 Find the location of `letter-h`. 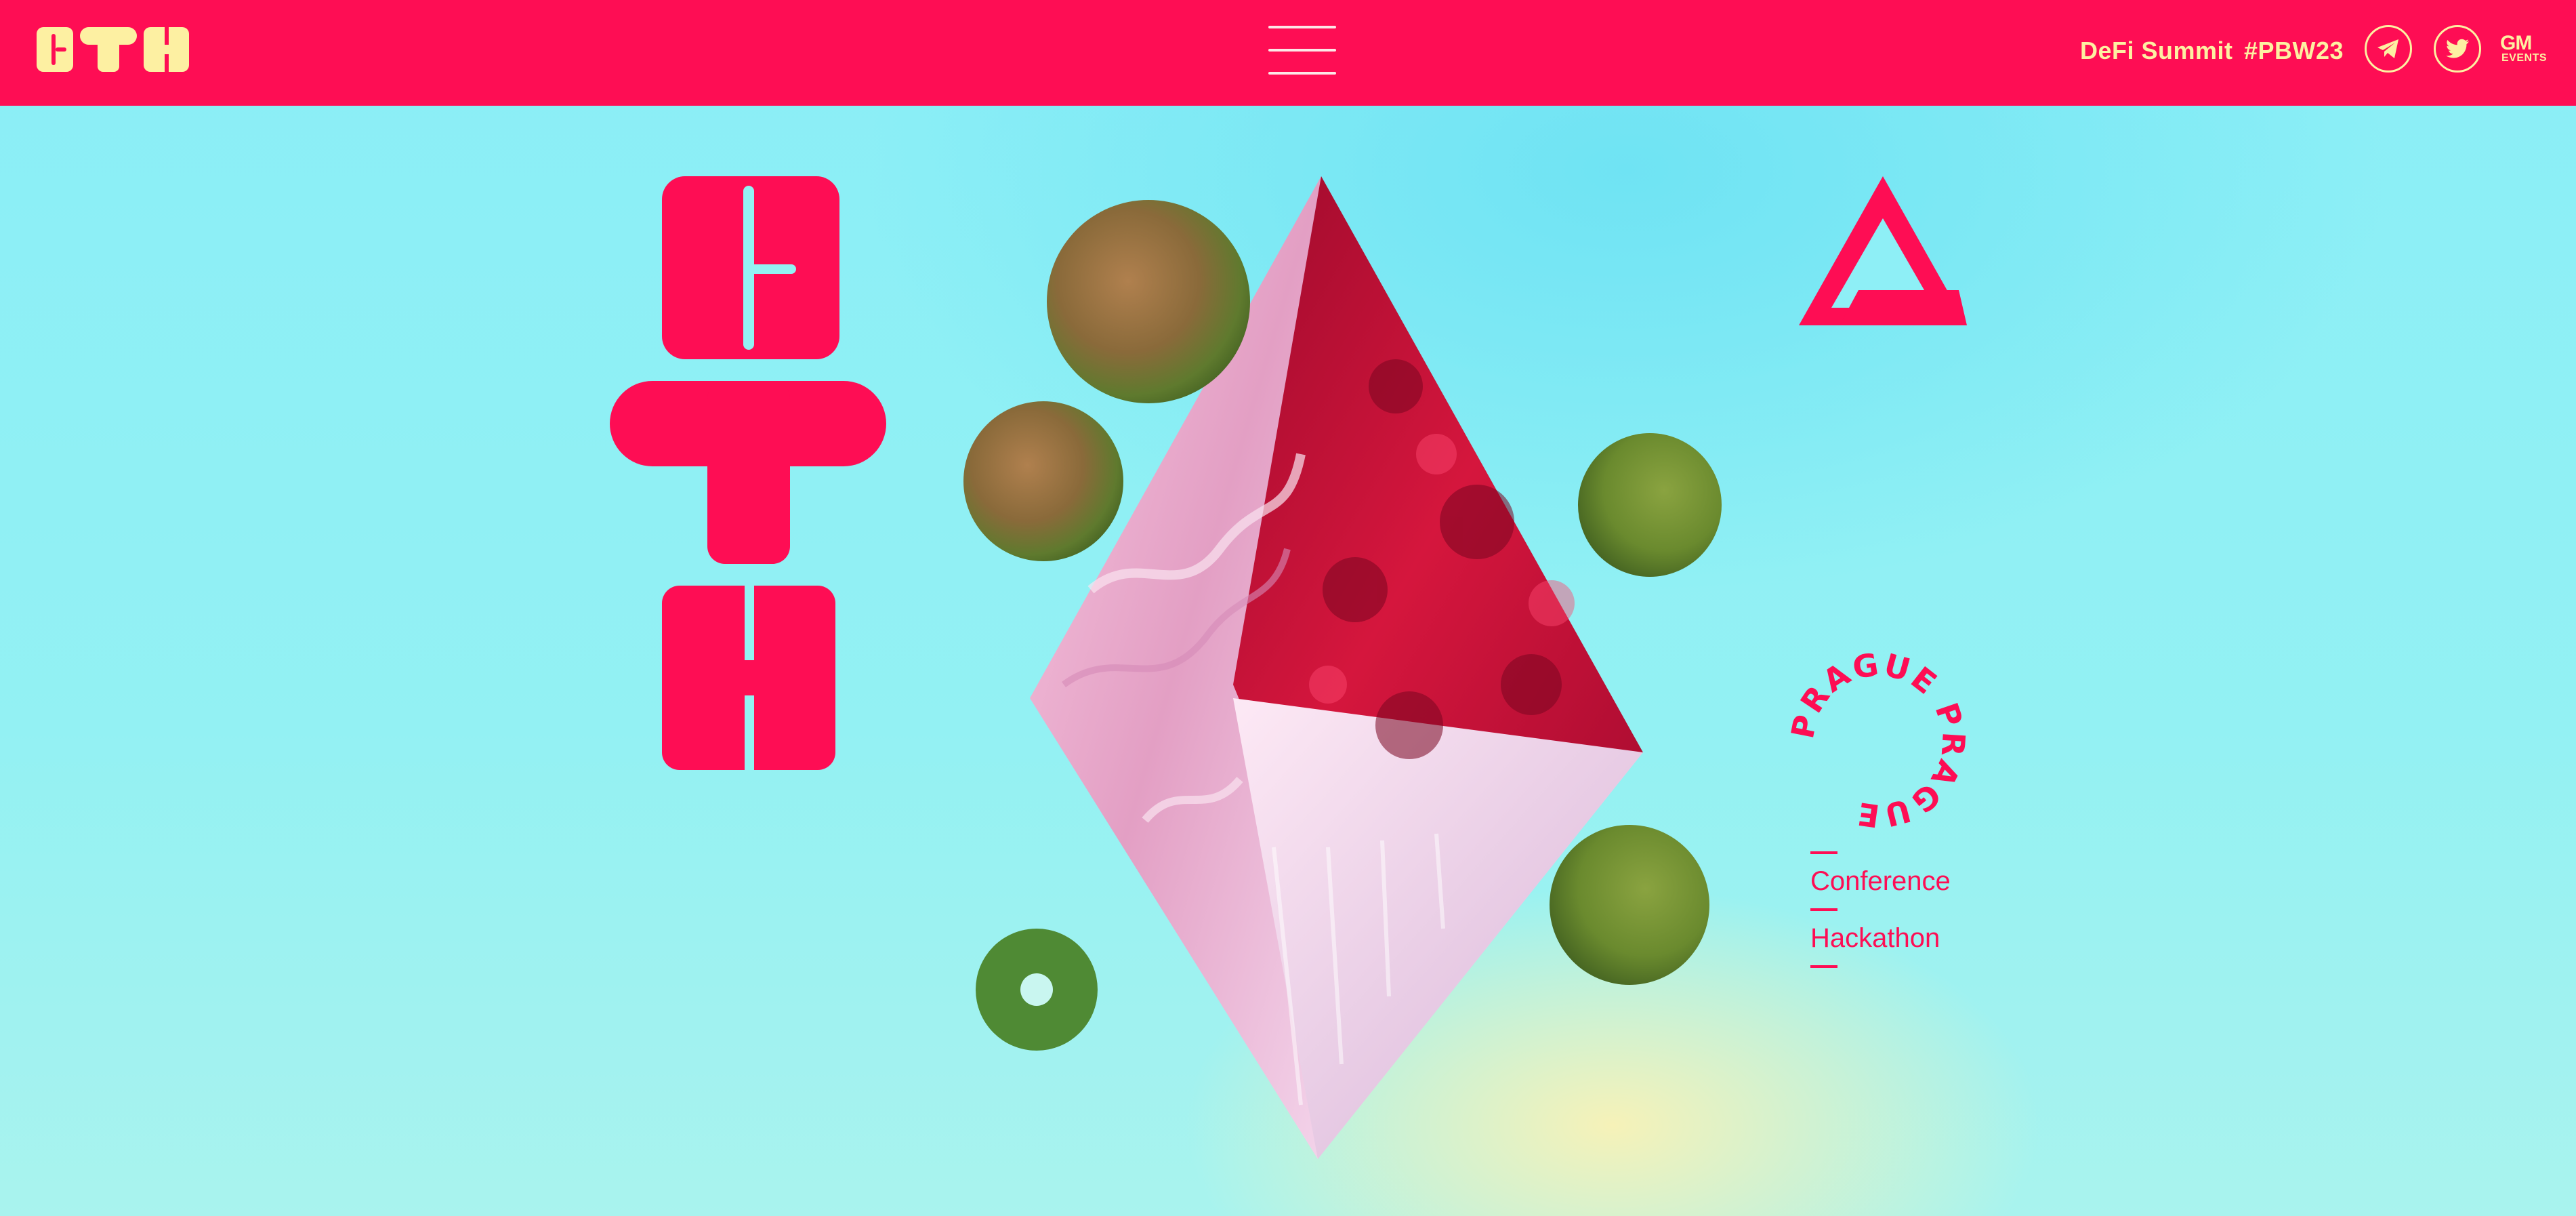

letter-h is located at coordinates (748, 678).